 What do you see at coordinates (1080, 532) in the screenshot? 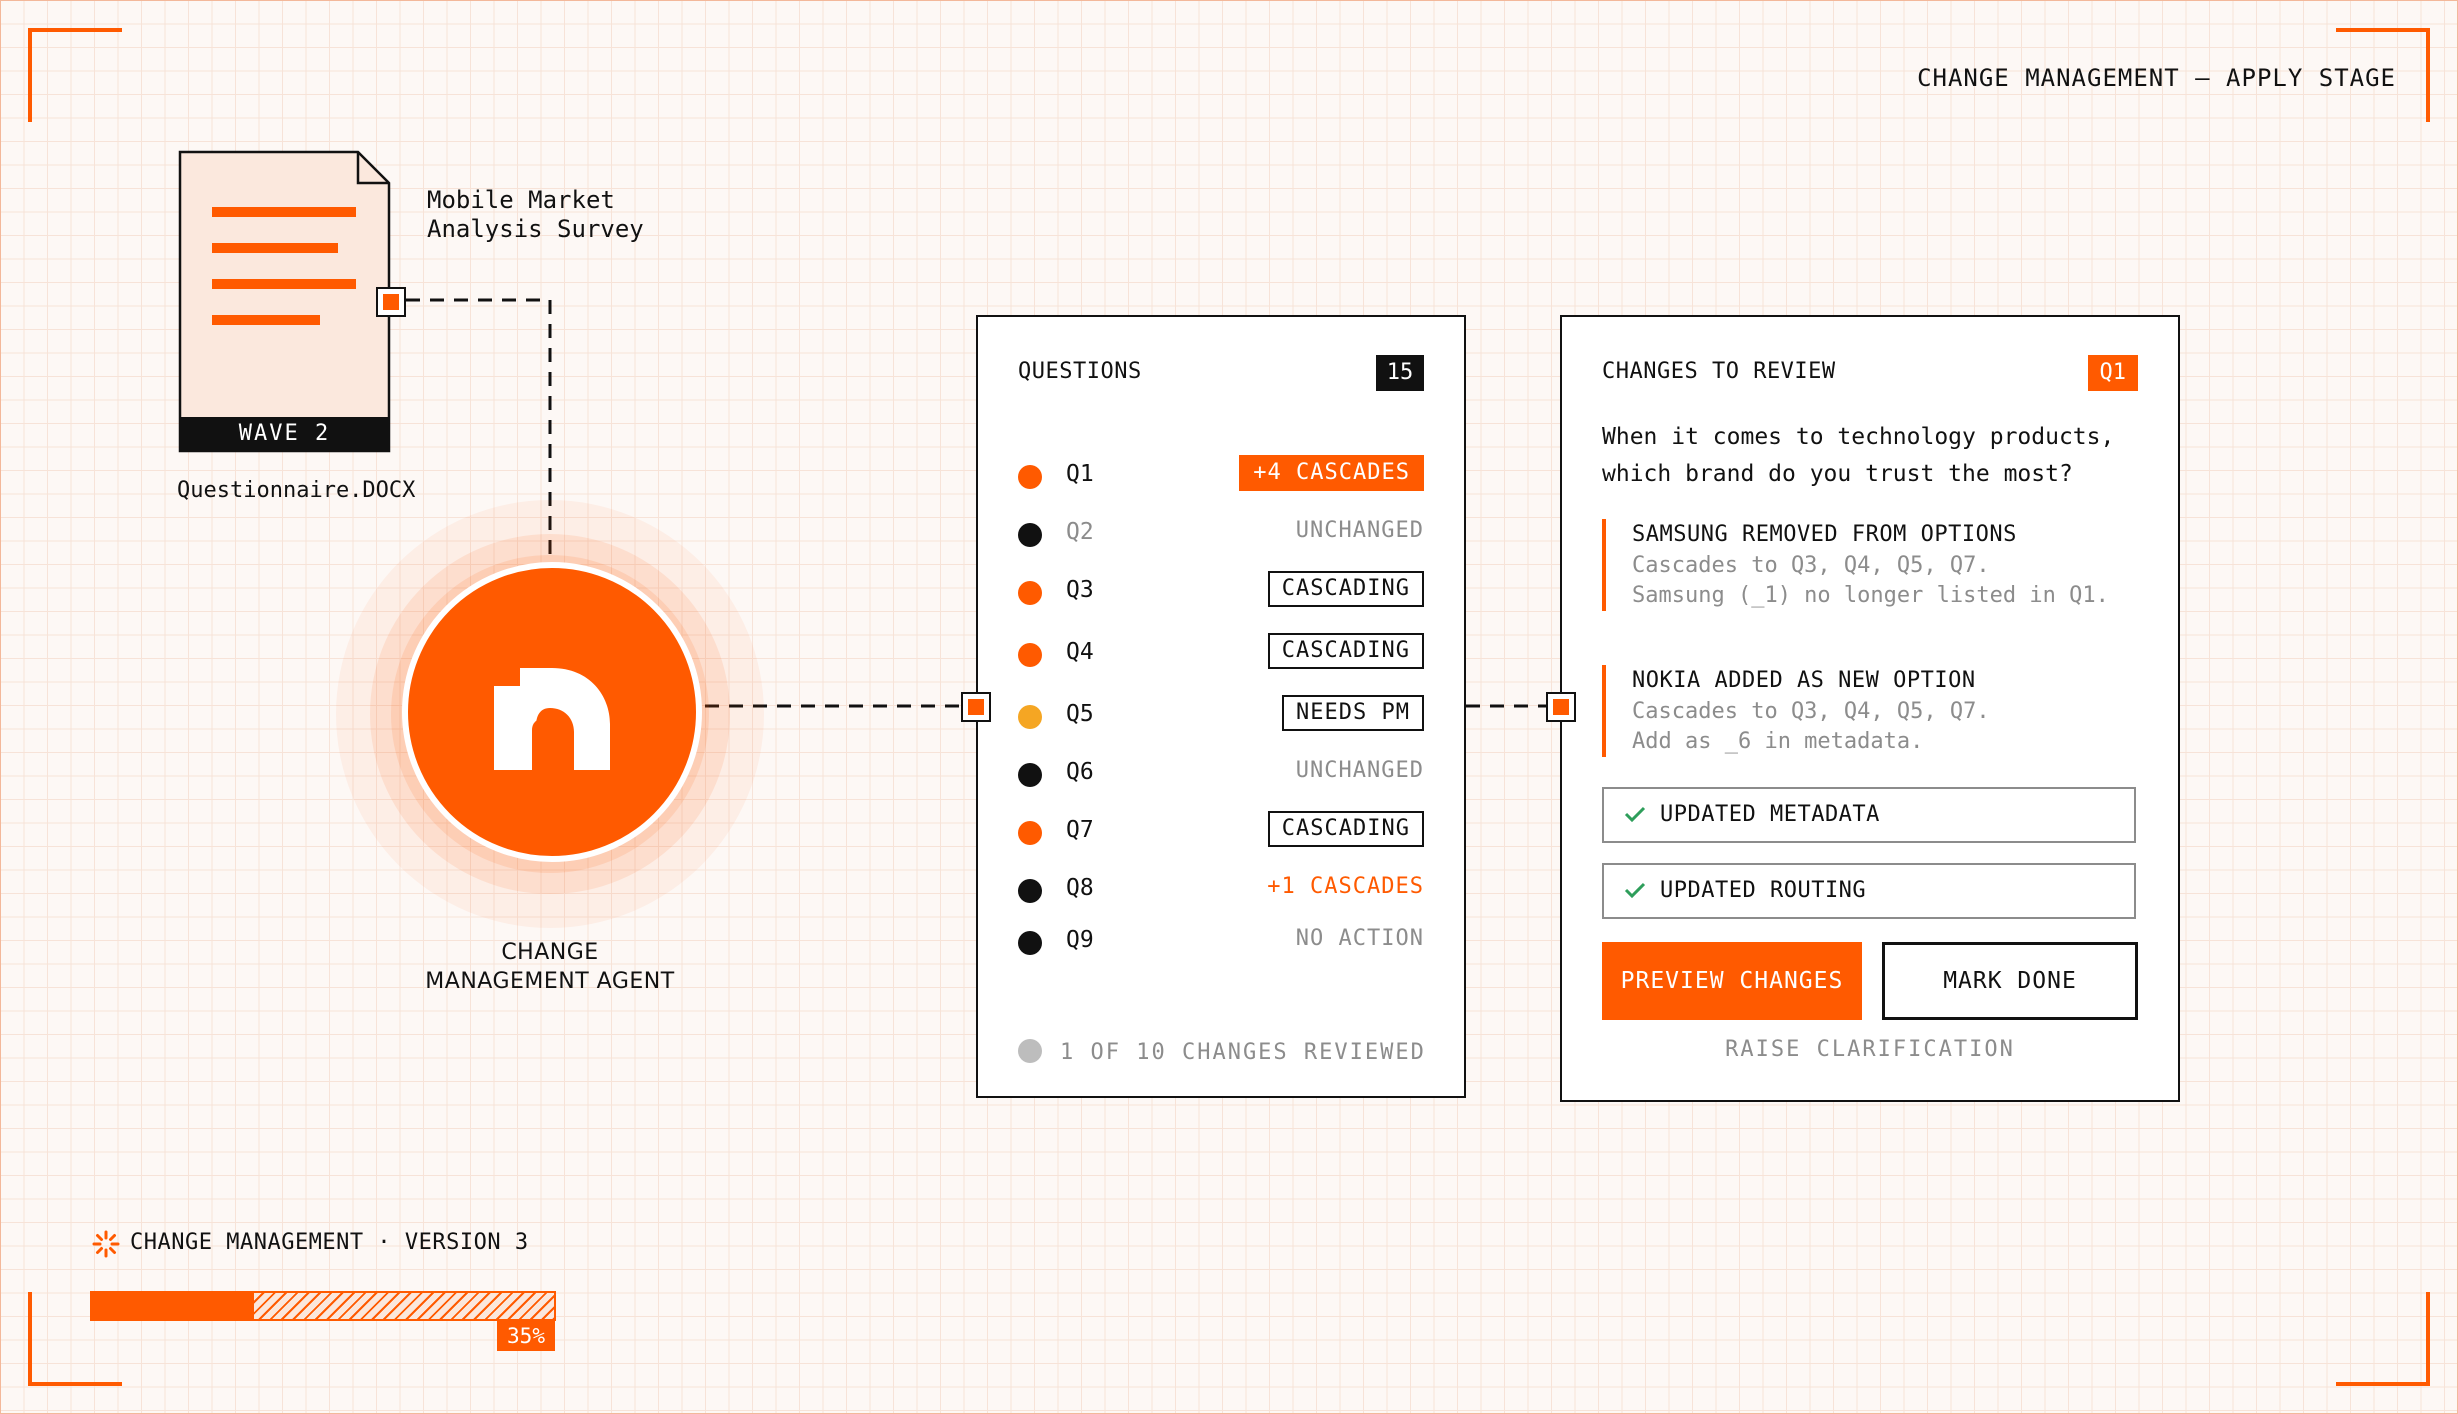
I see `question-id: Q2` at bounding box center [1080, 532].